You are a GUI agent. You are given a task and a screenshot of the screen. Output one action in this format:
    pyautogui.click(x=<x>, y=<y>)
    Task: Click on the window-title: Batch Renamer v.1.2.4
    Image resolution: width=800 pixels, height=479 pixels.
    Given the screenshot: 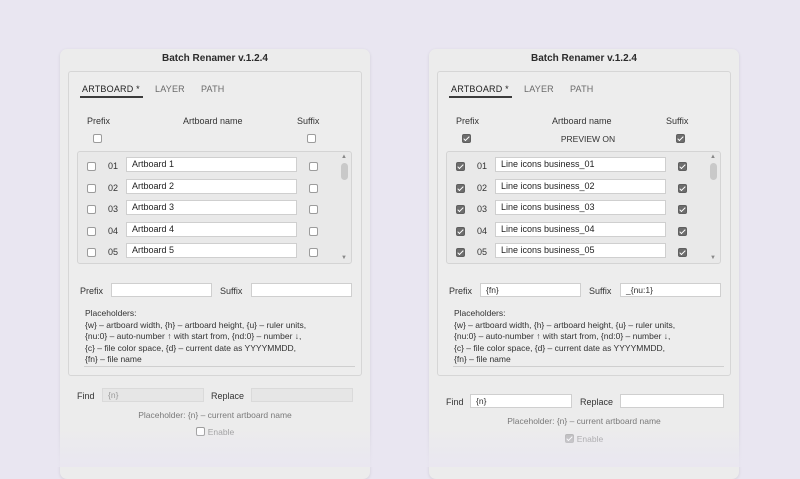 What is the action you would take?
    pyautogui.click(x=584, y=58)
    